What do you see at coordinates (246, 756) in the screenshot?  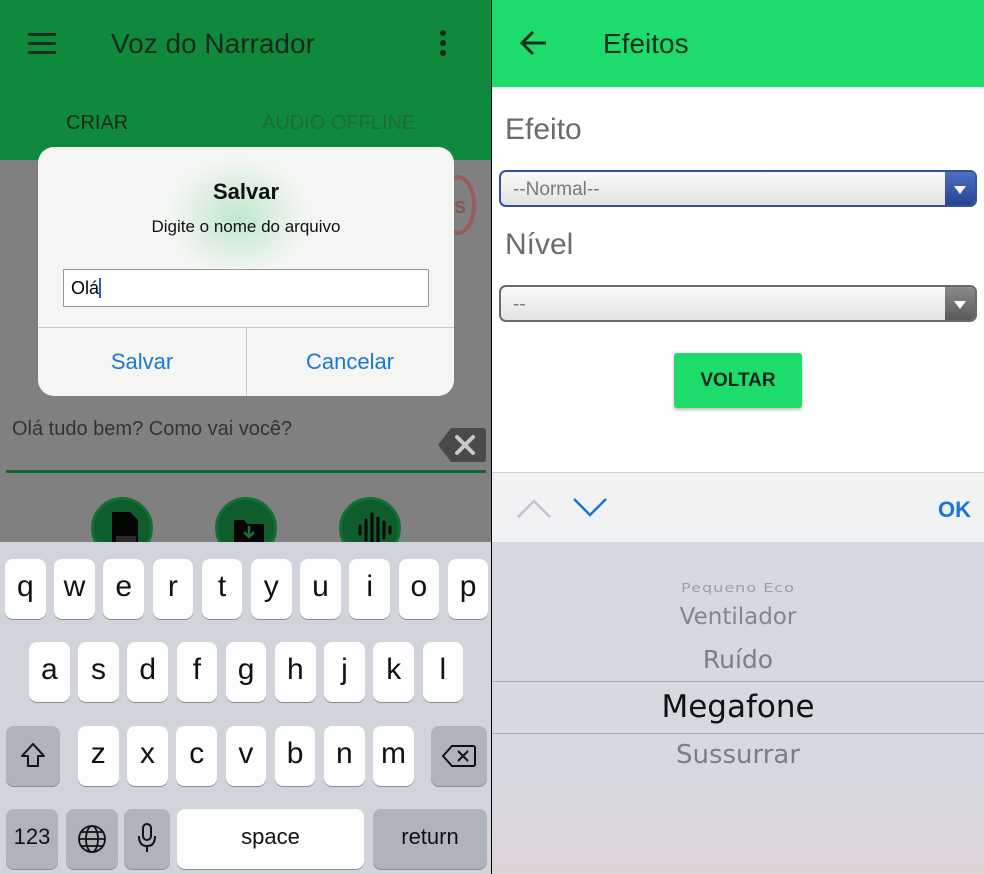 I see `key-v: v` at bounding box center [246, 756].